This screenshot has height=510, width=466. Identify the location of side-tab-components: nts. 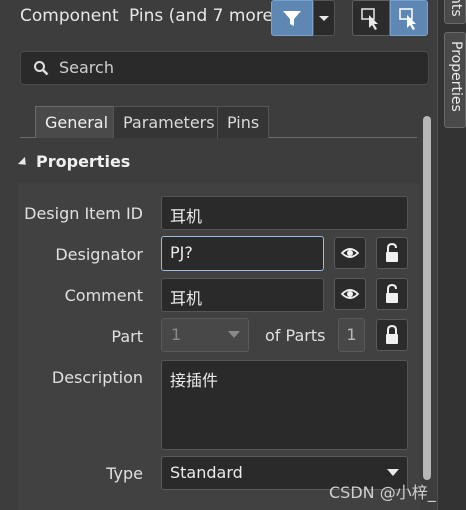
(455, 12).